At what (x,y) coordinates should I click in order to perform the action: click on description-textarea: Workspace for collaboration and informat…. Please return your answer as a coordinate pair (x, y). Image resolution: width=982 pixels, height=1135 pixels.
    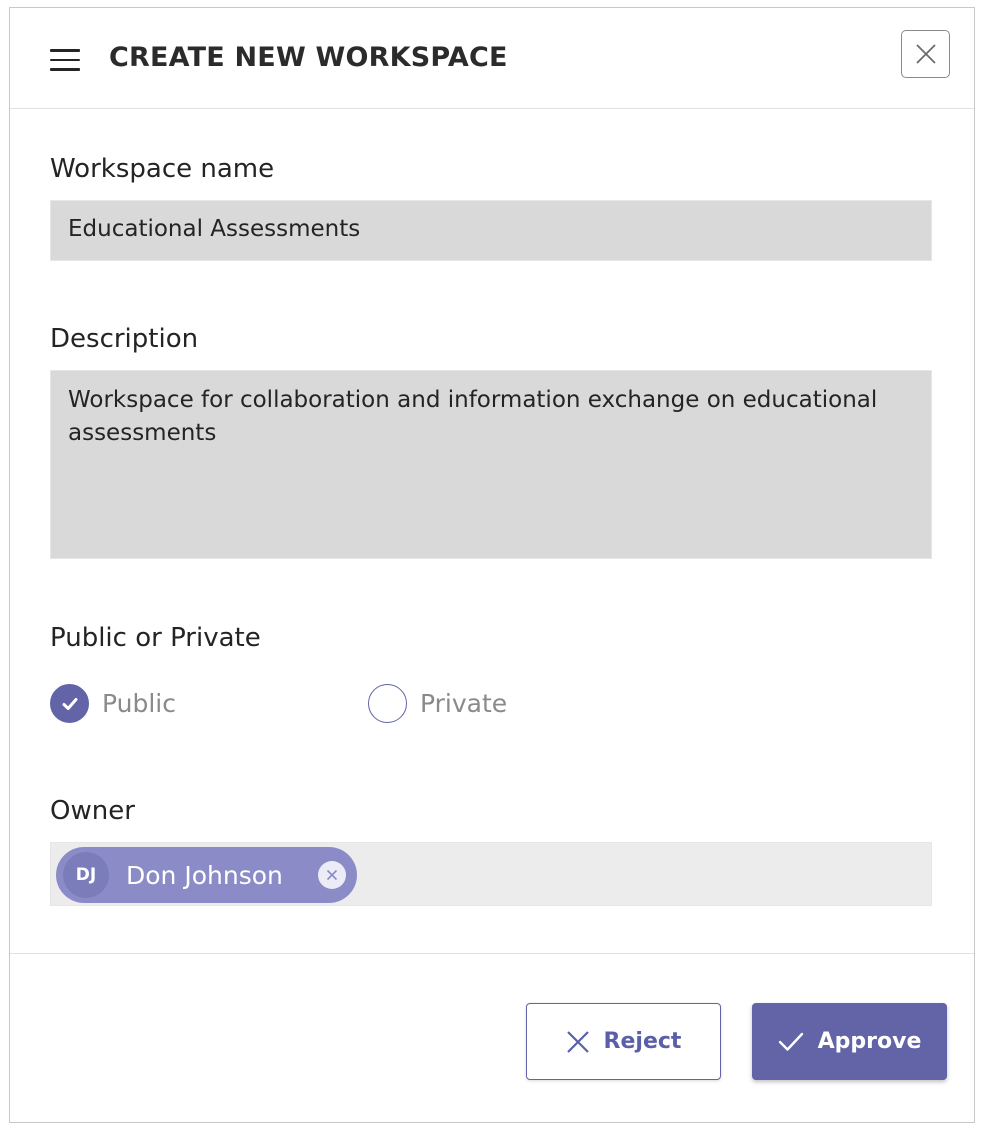
    Looking at the image, I should click on (491, 464).